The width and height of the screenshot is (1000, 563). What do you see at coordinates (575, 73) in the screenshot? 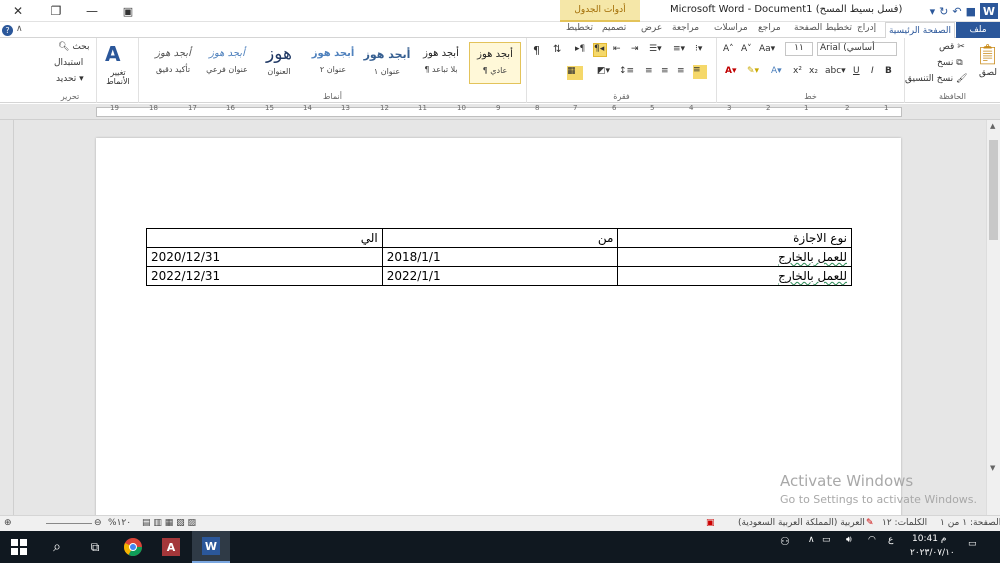
I see `borders-icon: ▦` at bounding box center [575, 73].